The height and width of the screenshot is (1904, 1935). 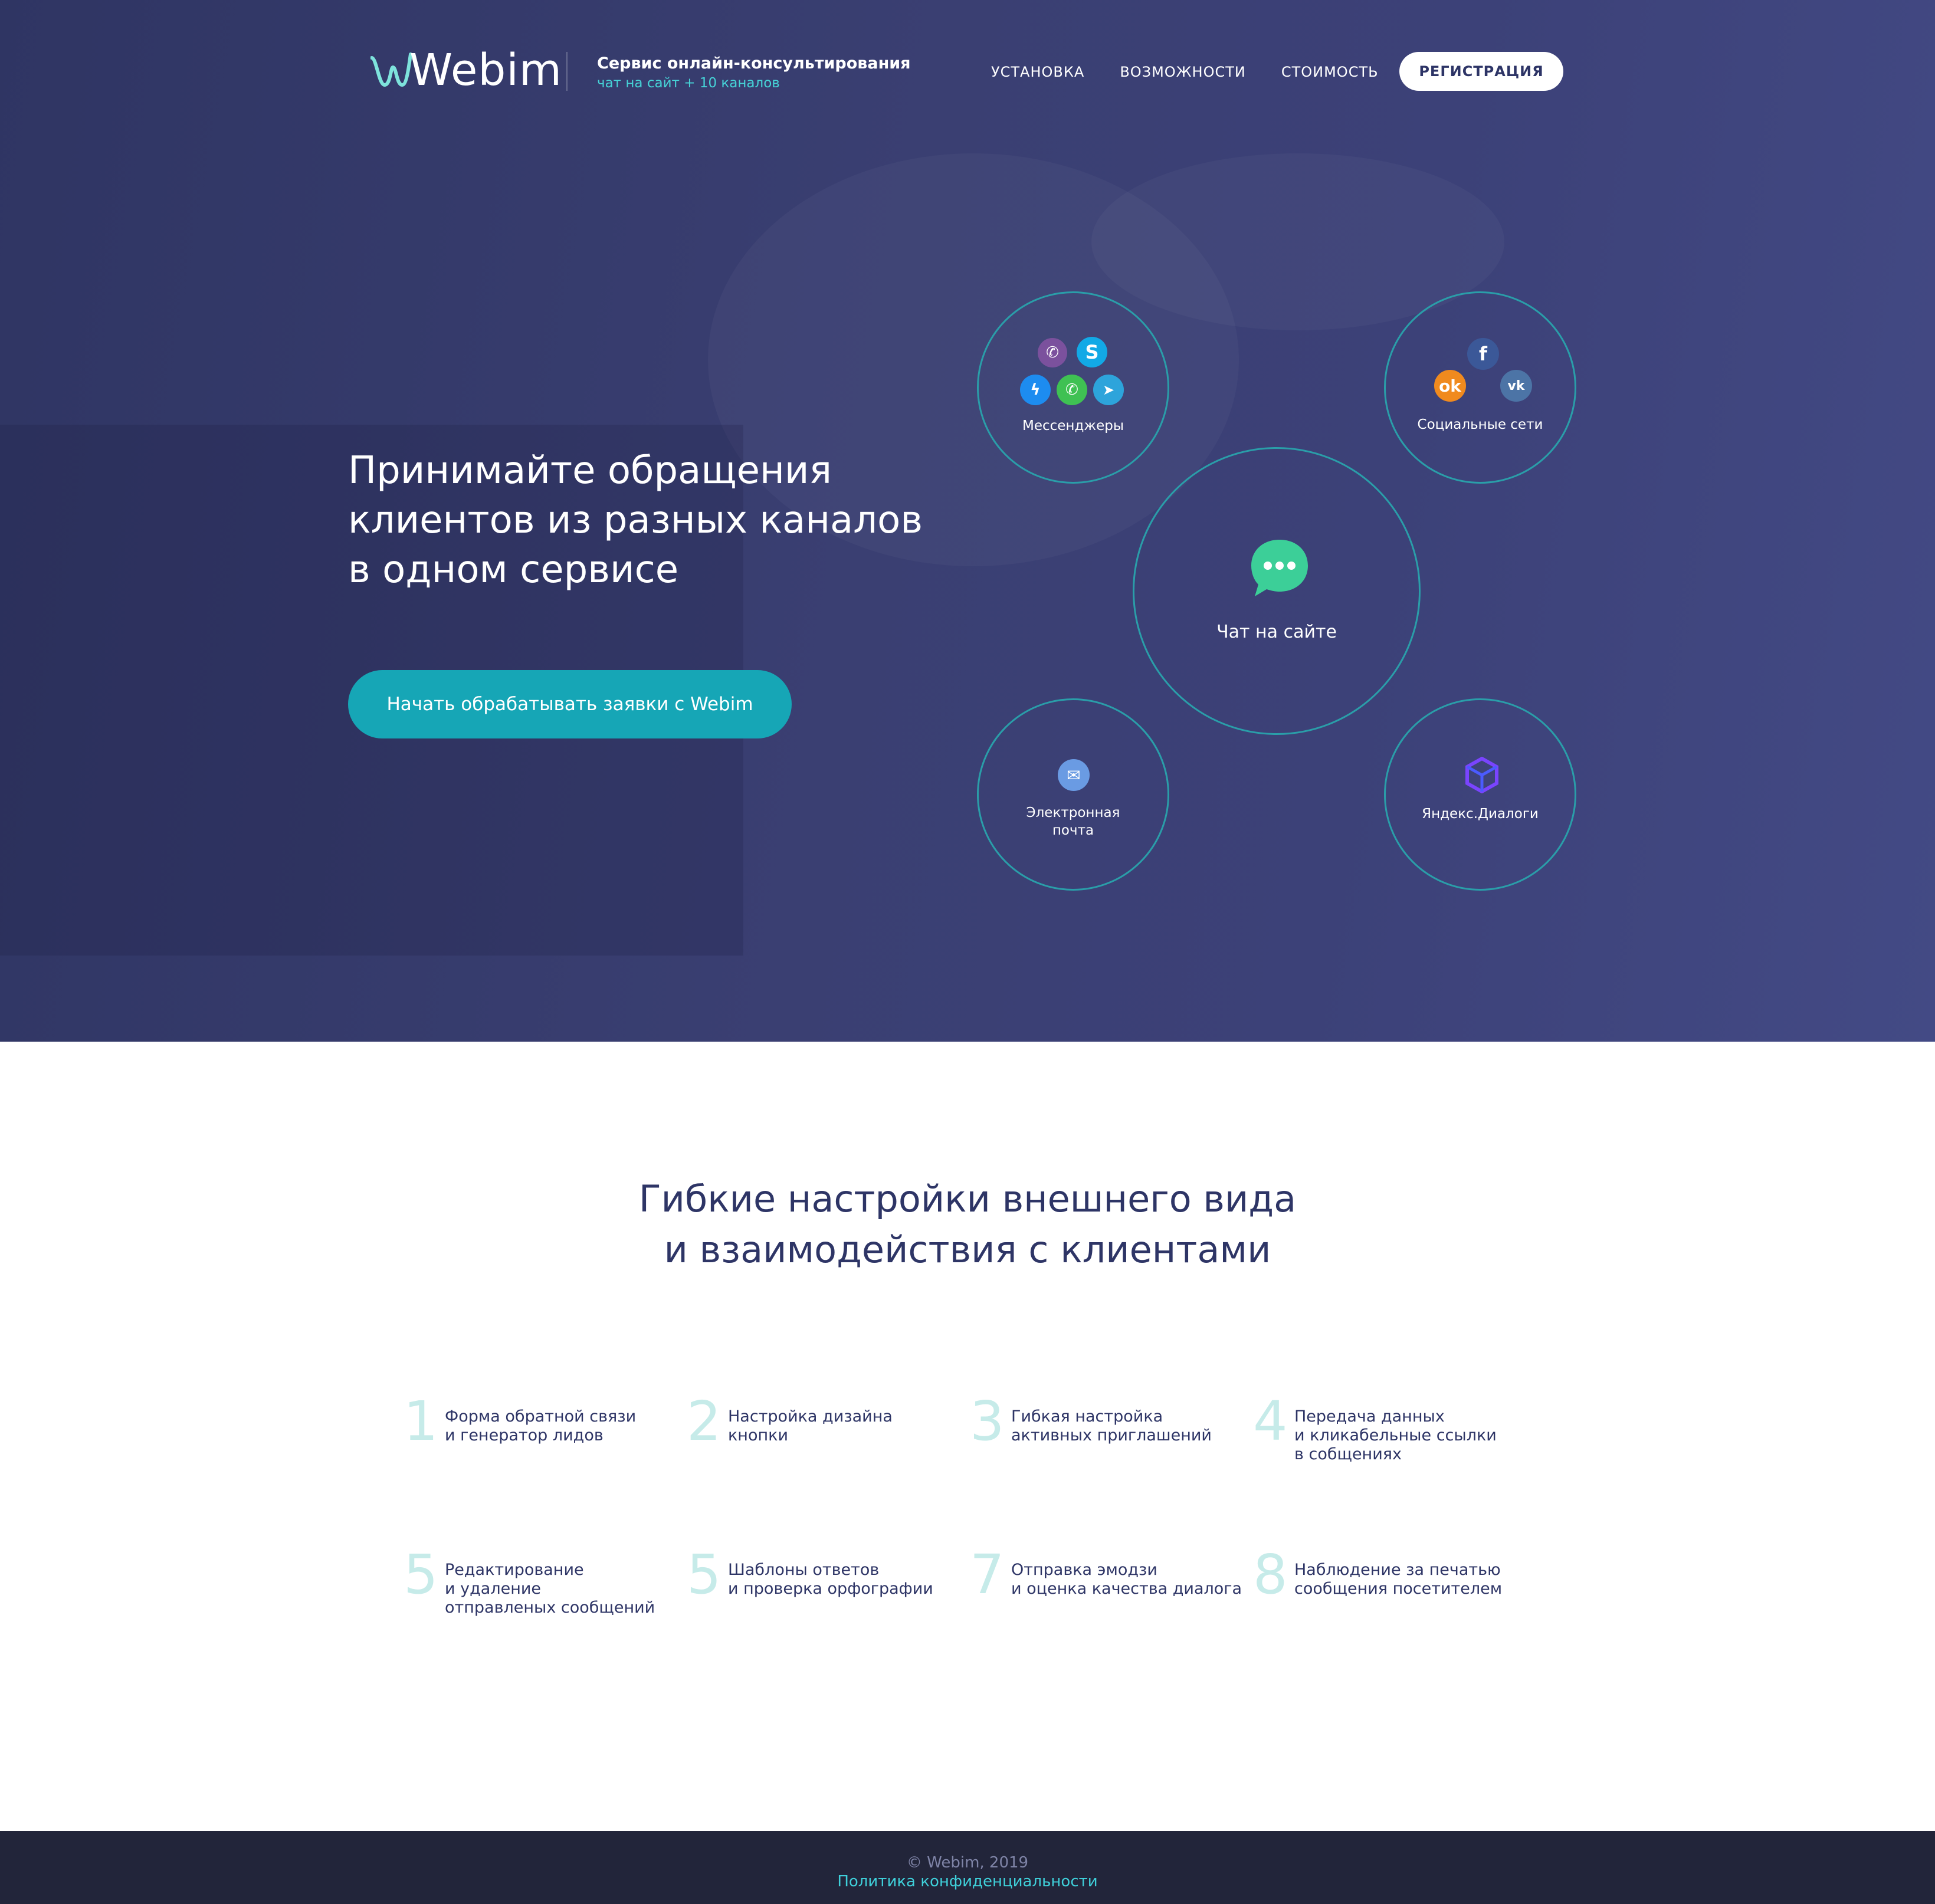 I want to click on whatsapp-icon: ✆, so click(x=1072, y=390).